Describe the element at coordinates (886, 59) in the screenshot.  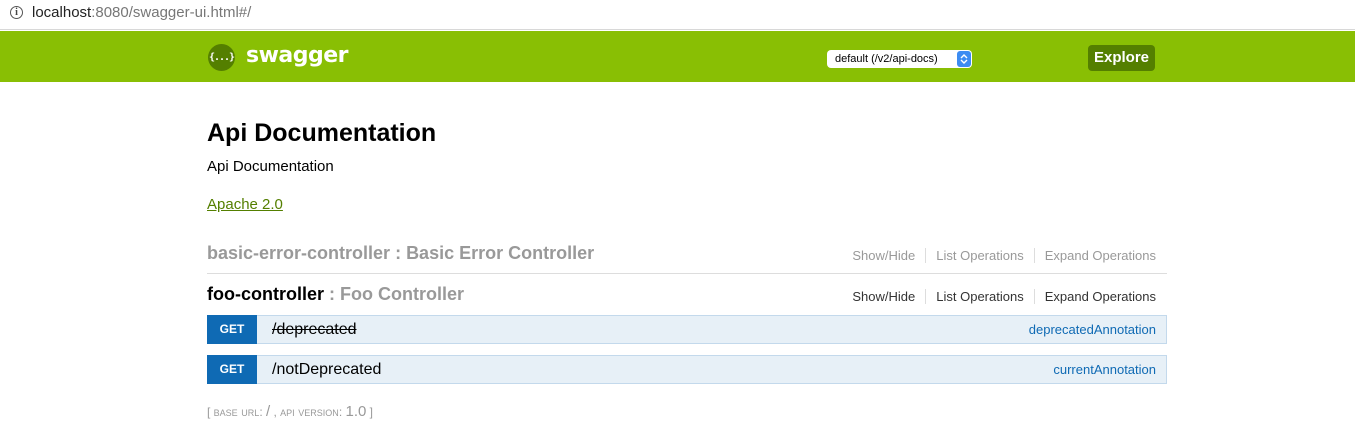
I see `api-spec-select-value: default (/v2/api-docs)` at that location.